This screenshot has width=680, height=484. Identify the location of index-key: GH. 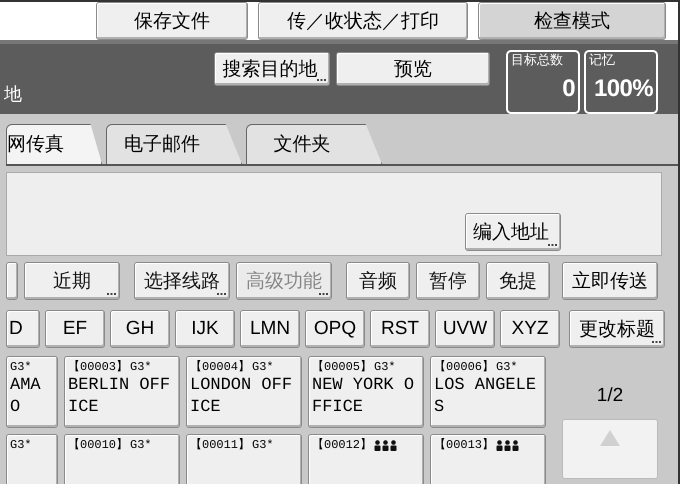
(140, 329).